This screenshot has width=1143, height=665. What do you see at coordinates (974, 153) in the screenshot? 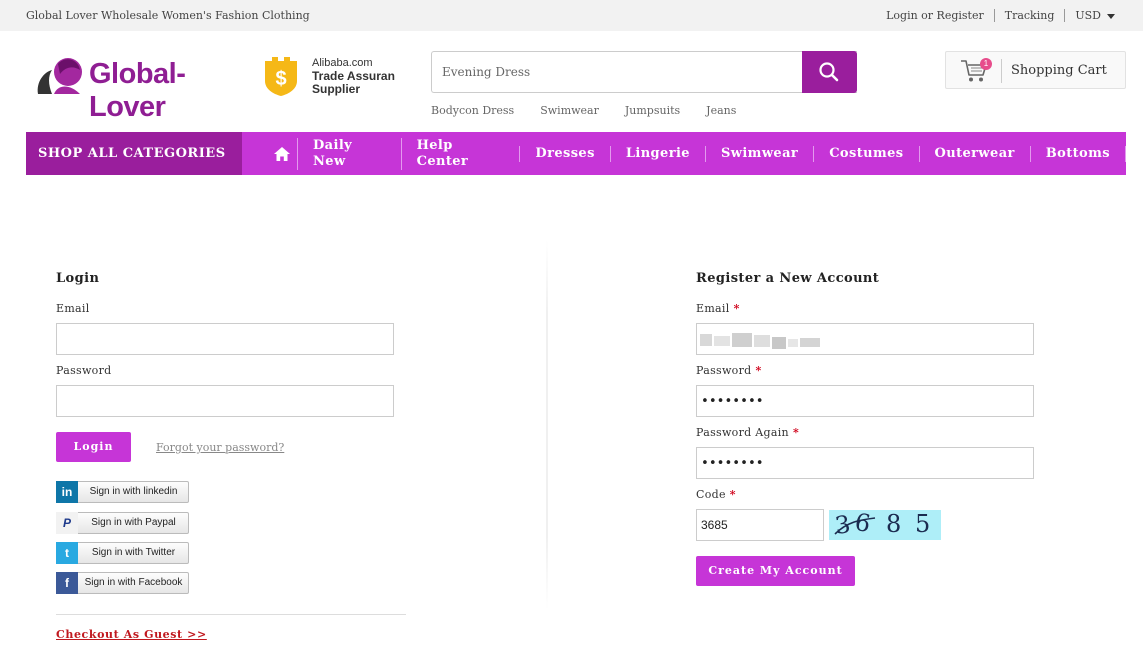
I see `nav-item-outerwear: Outerwear` at bounding box center [974, 153].